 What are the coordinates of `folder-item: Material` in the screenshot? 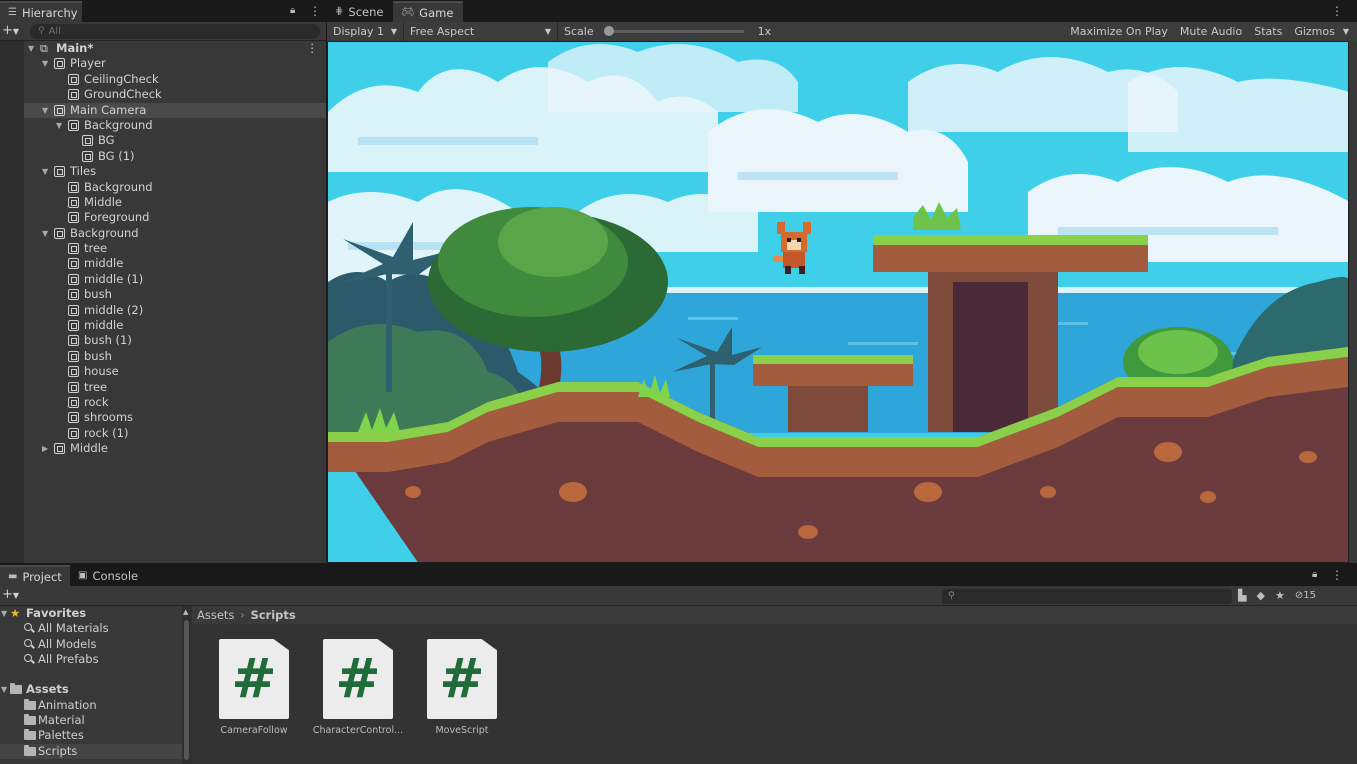 It's located at (91, 720).